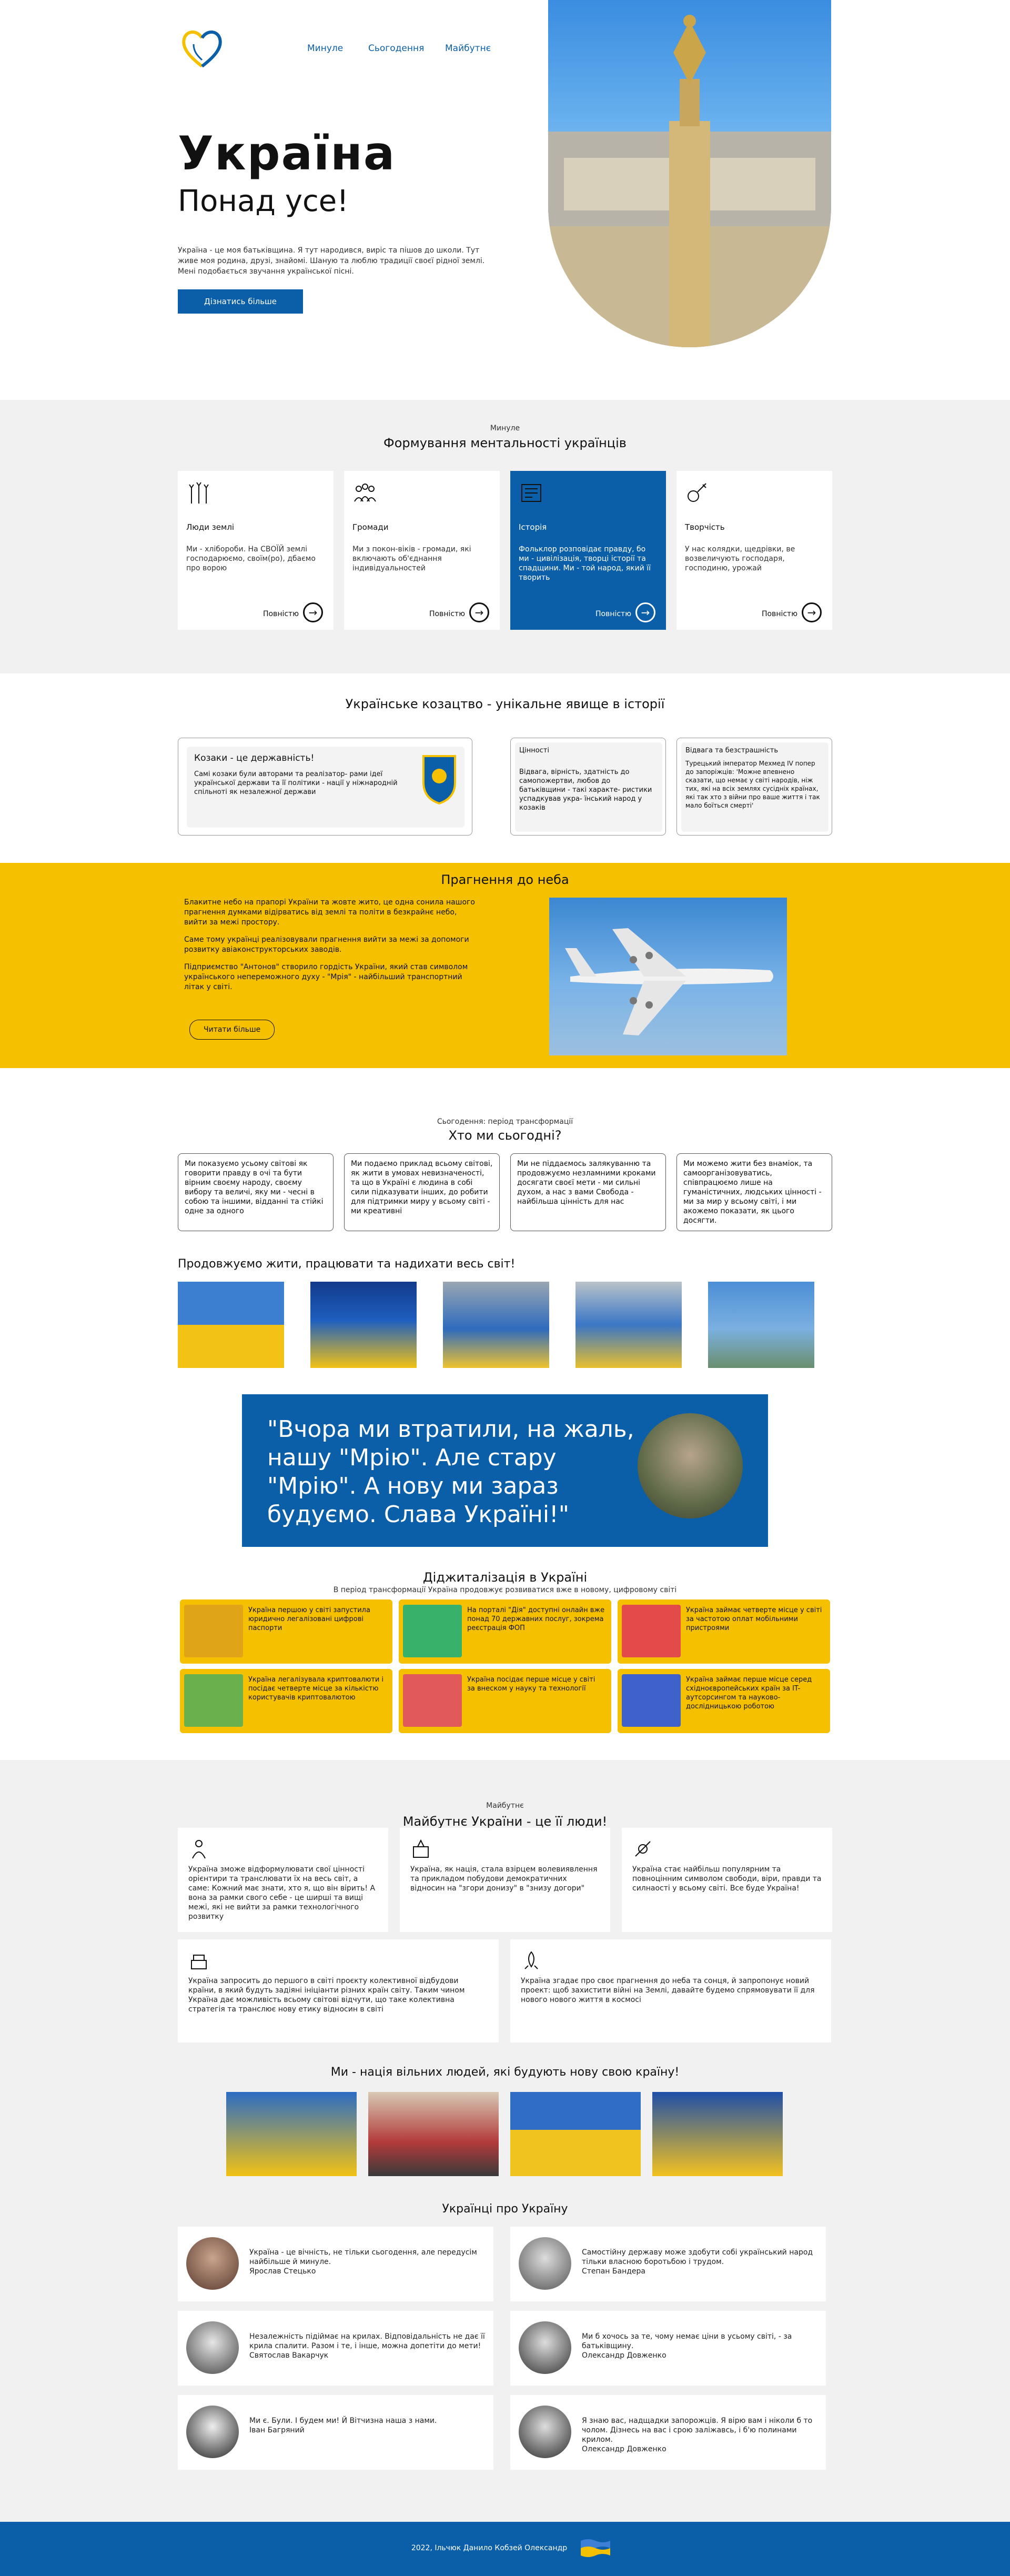  I want to click on digital-passport-image, so click(213, 1631).